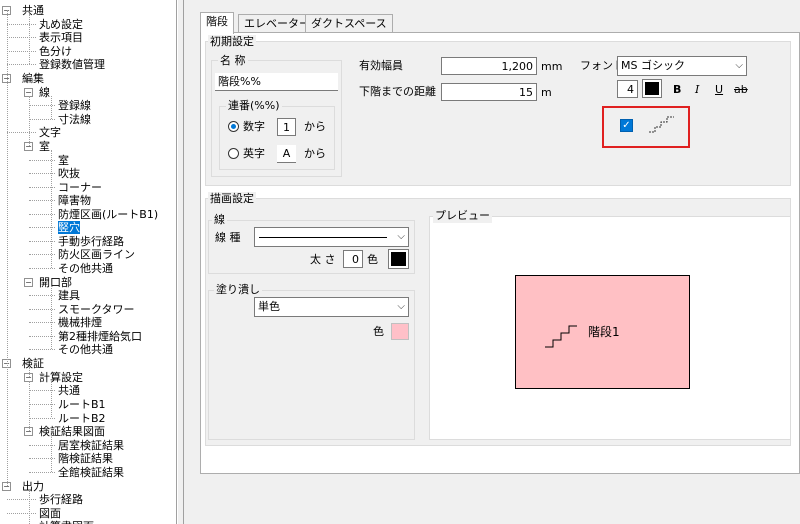  Describe the element at coordinates (80, 322) in the screenshot. I see `tree-item: 機械排煙` at that location.